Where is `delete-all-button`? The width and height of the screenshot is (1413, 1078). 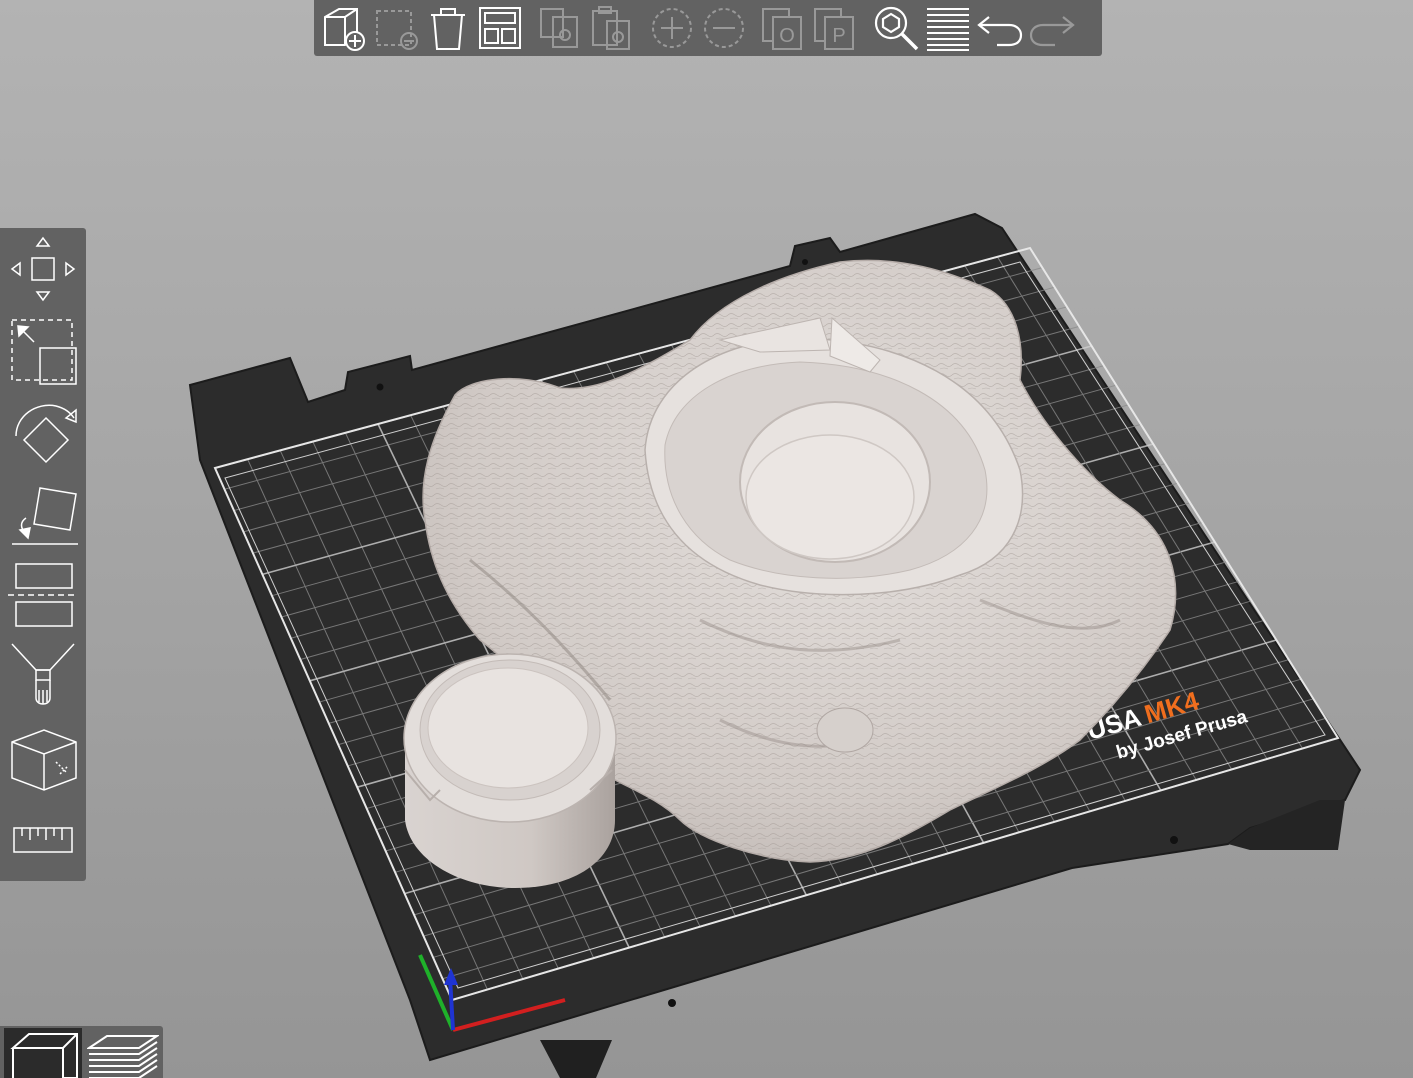 delete-all-button is located at coordinates (448, 28).